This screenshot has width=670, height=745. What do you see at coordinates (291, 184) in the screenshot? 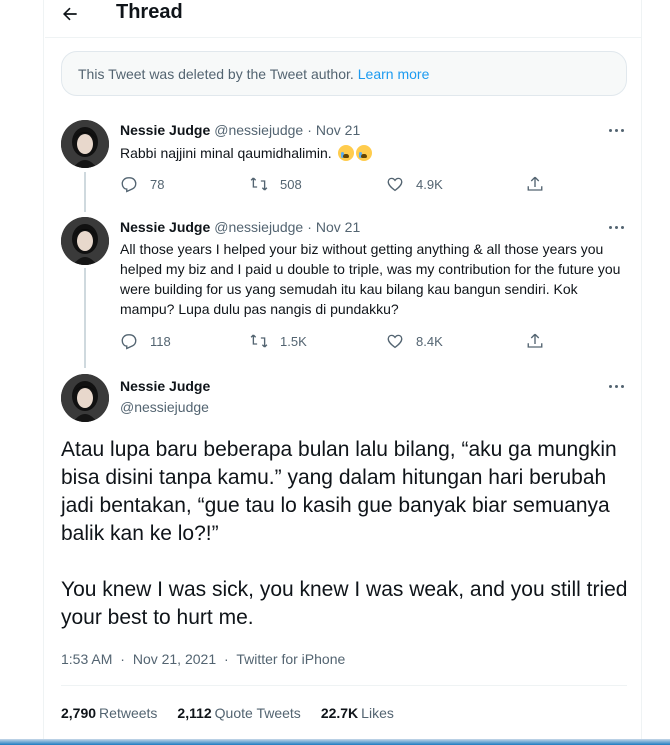
I see `retweet-count: 508` at bounding box center [291, 184].